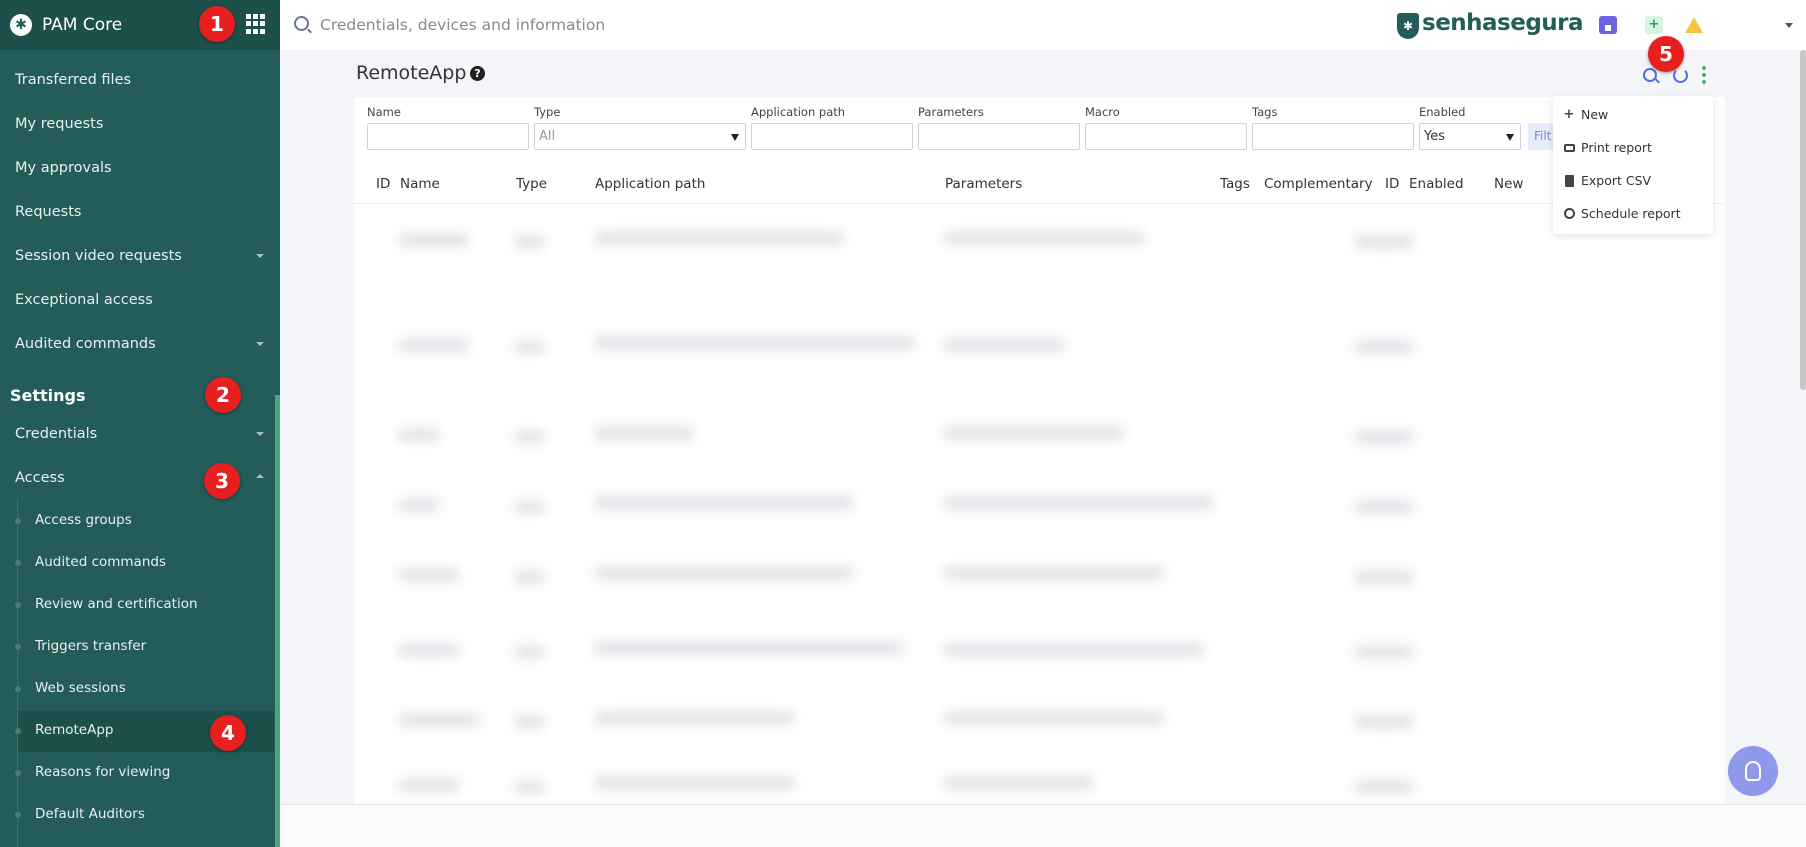  I want to click on annotation-badge-2: 2, so click(223, 395).